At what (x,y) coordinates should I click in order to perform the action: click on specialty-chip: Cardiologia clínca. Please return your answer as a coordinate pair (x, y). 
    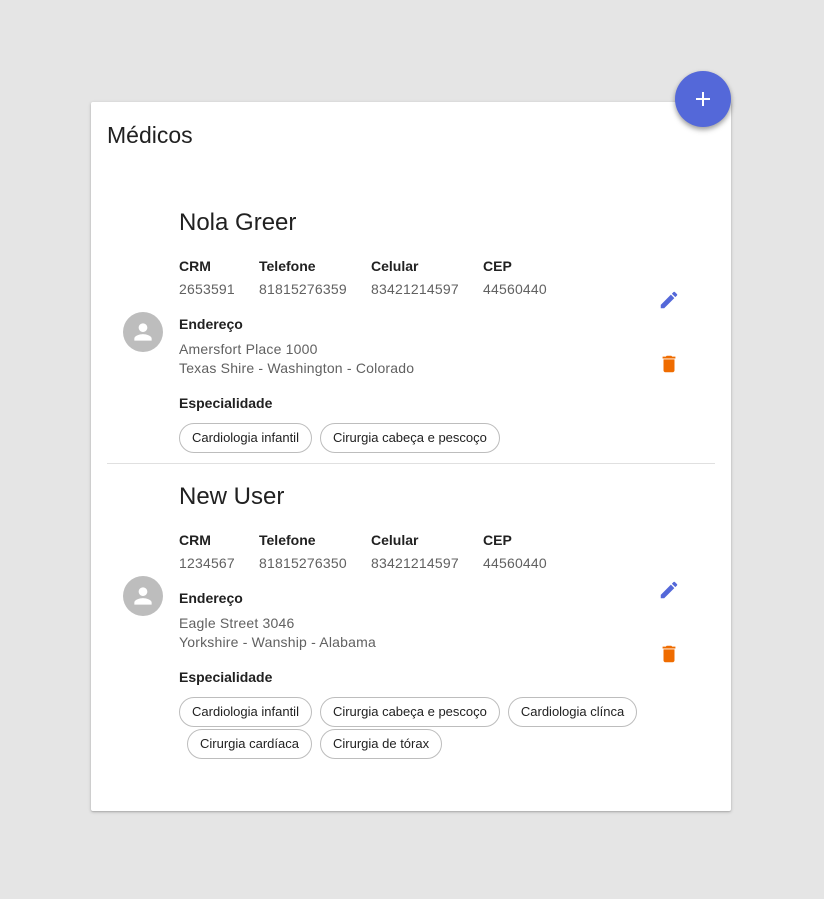
    Looking at the image, I should click on (572, 712).